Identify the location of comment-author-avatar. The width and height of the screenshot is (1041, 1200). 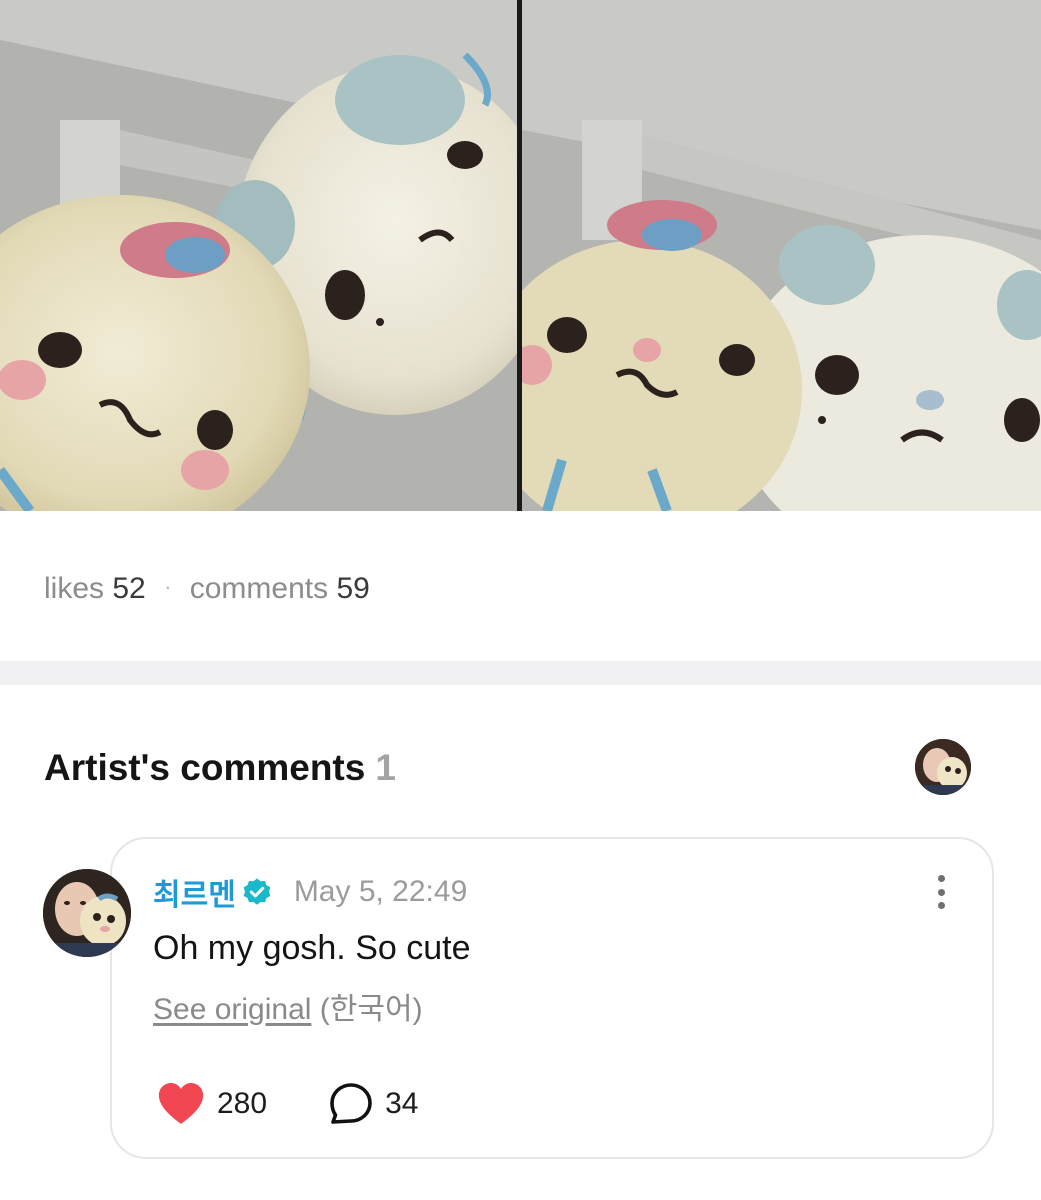
(87, 913).